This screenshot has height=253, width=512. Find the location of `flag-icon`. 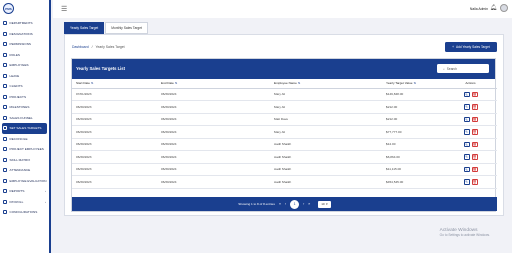

flag-icon is located at coordinates (5, 107).